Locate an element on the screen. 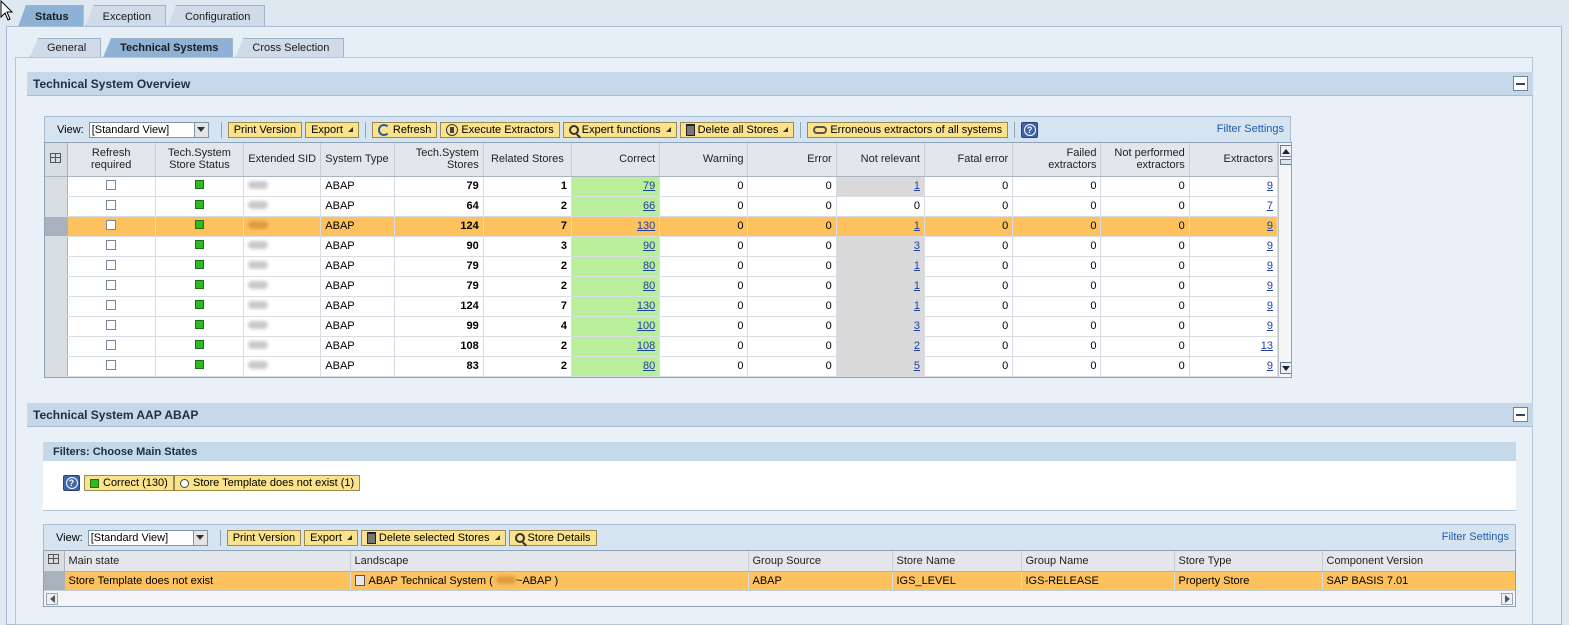 The height and width of the screenshot is (625, 1569). table-row: ABAP 79 1 79 0 0 1 0 0 0 9 is located at coordinates (662, 186).